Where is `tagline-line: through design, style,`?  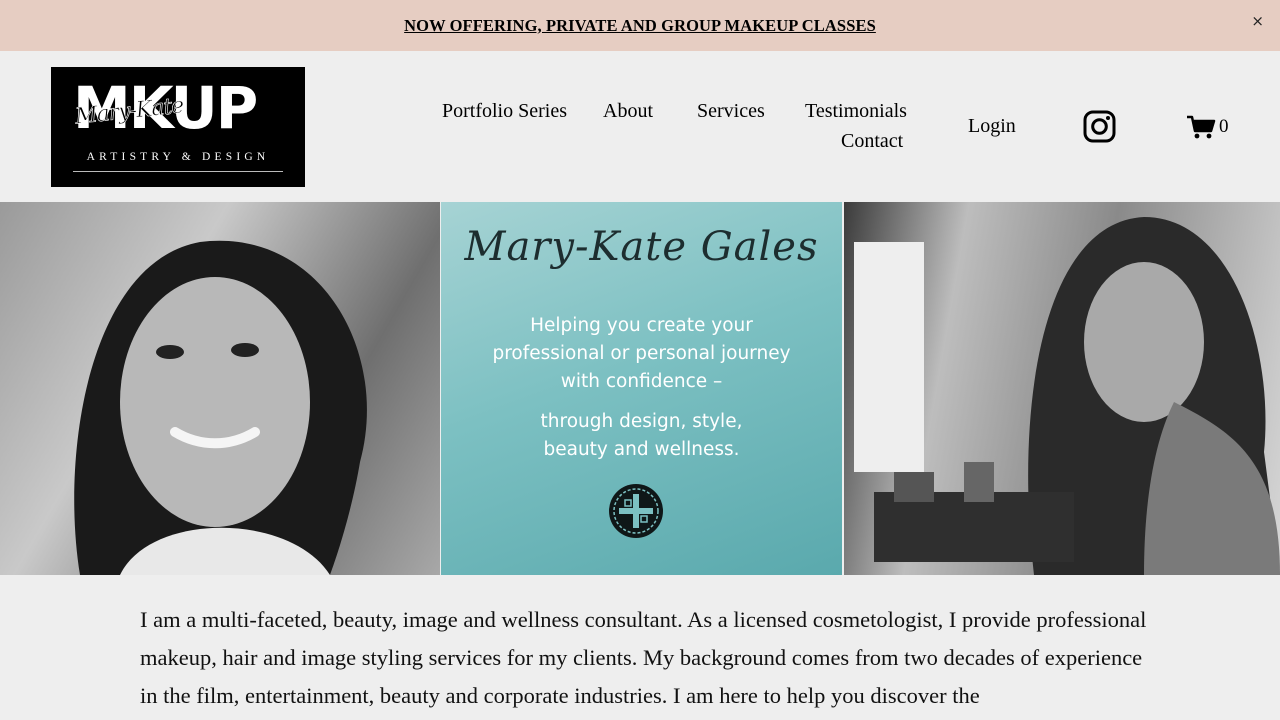 tagline-line: through design, style, is located at coordinates (641, 421).